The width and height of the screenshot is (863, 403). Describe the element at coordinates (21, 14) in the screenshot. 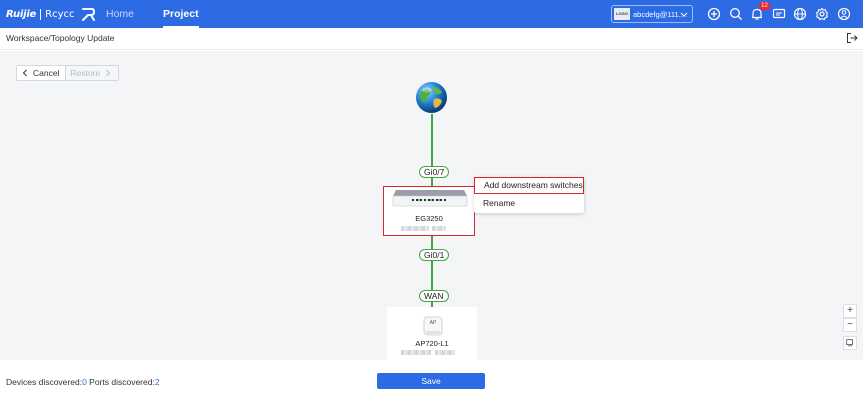

I see `logo-brand-text: Ruijie` at that location.